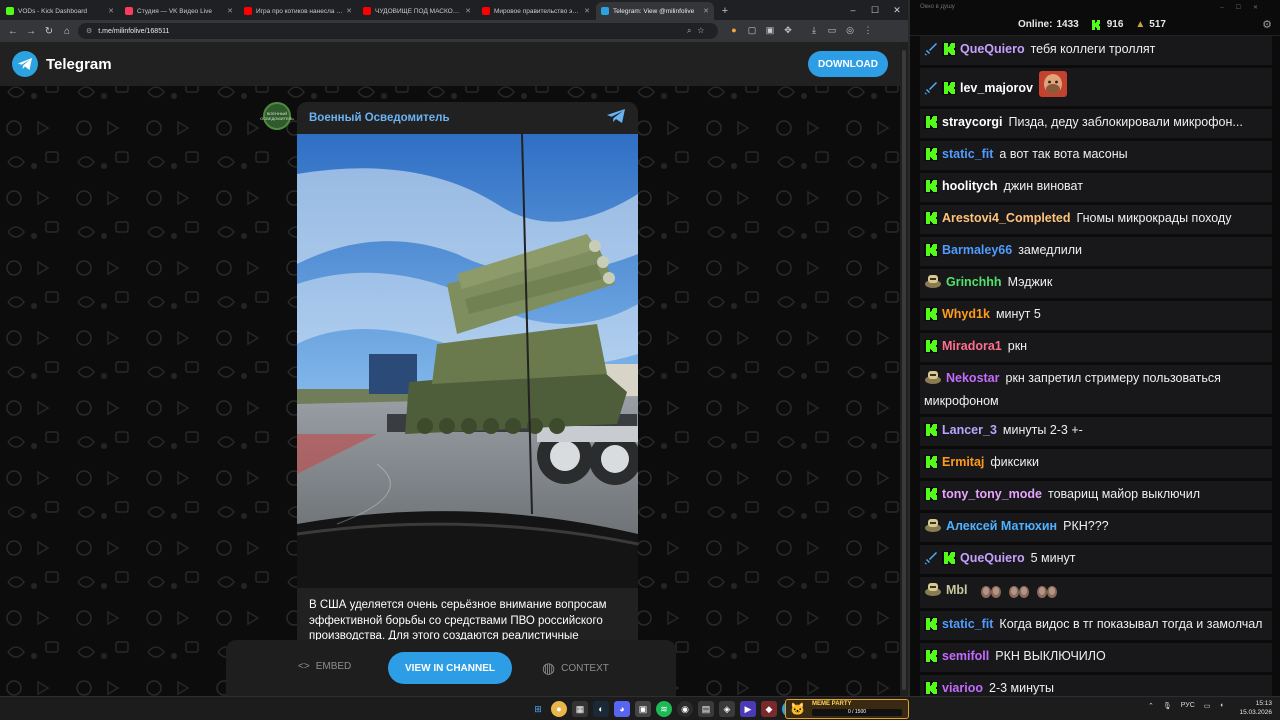 The image size is (1280, 720). I want to click on chat-username: semifoll, so click(965, 656).